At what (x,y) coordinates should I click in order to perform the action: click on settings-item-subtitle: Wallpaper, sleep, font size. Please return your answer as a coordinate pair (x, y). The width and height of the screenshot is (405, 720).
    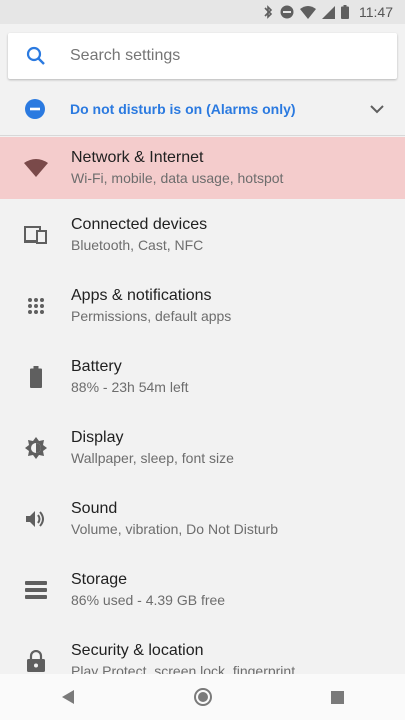
    Looking at the image, I should click on (152, 457).